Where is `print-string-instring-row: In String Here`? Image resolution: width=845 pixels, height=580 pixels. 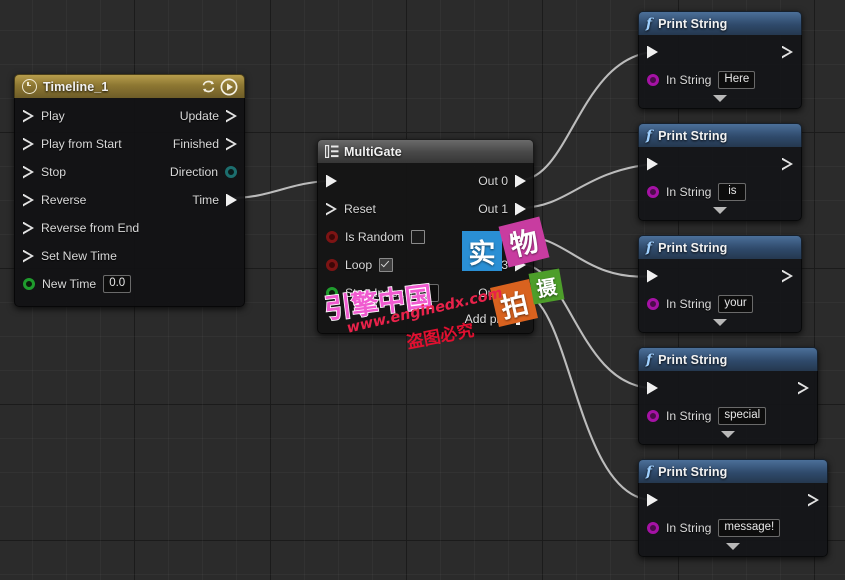 print-string-instring-row: In String Here is located at coordinates (720, 80).